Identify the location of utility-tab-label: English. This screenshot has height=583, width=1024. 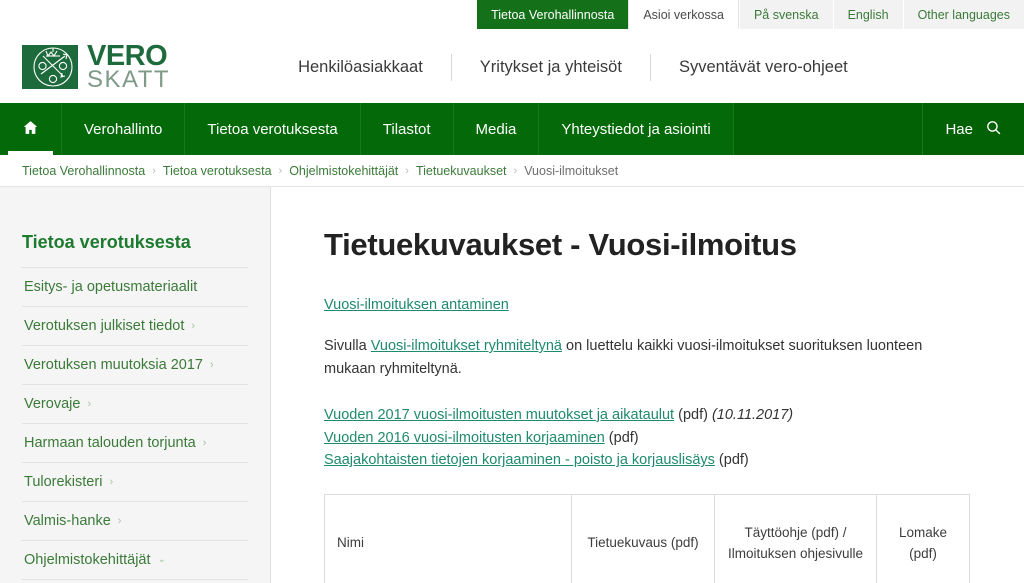
(868, 14).